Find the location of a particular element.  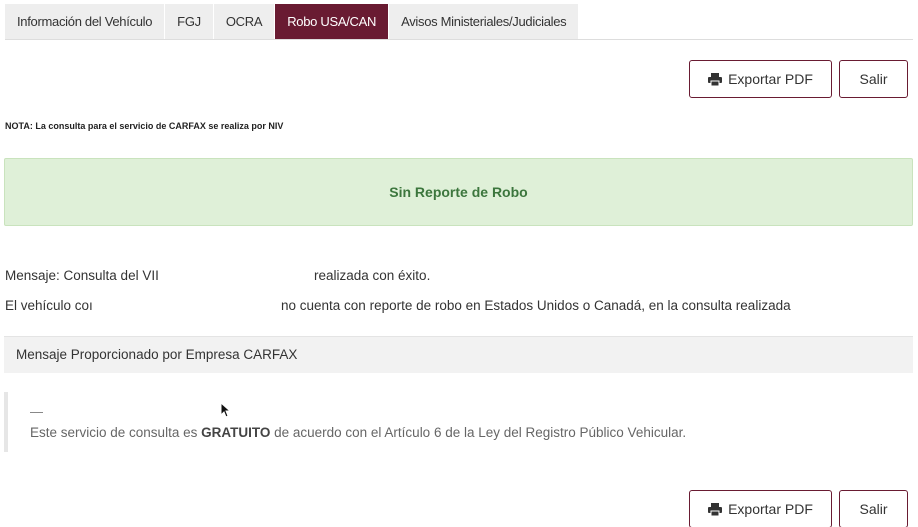

tab-fgj: FGJ is located at coordinates (189, 21).